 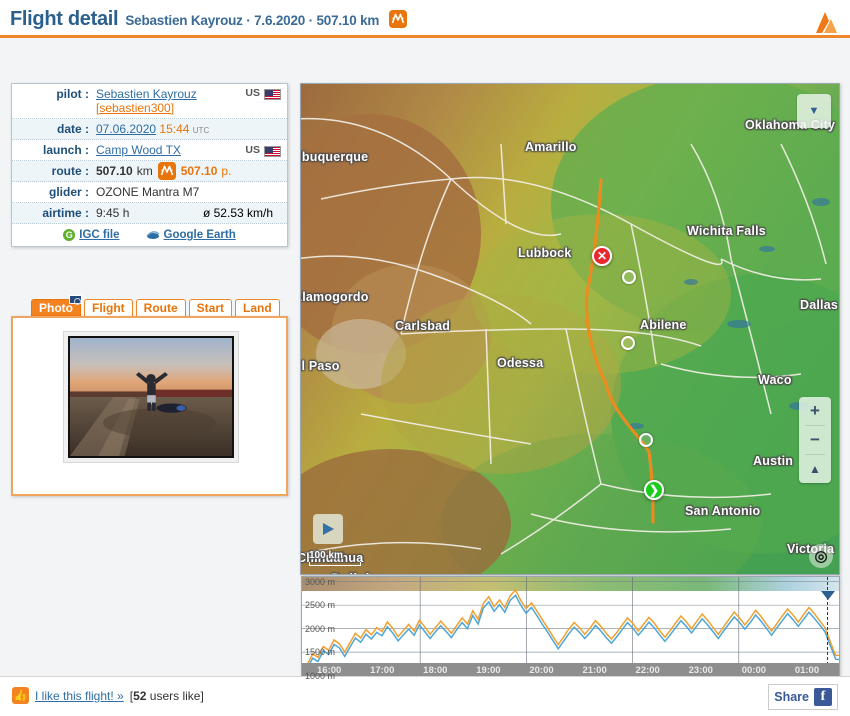 What do you see at coordinates (113, 213) in the screenshot?
I see `airtime-value: 9:45 h` at bounding box center [113, 213].